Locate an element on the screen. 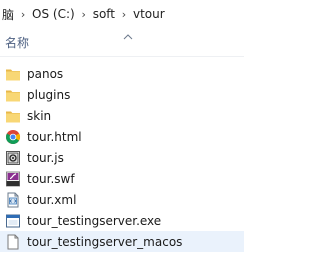 This screenshot has width=320, height=259. file-name: tour_testingserver.exe is located at coordinates (94, 220).